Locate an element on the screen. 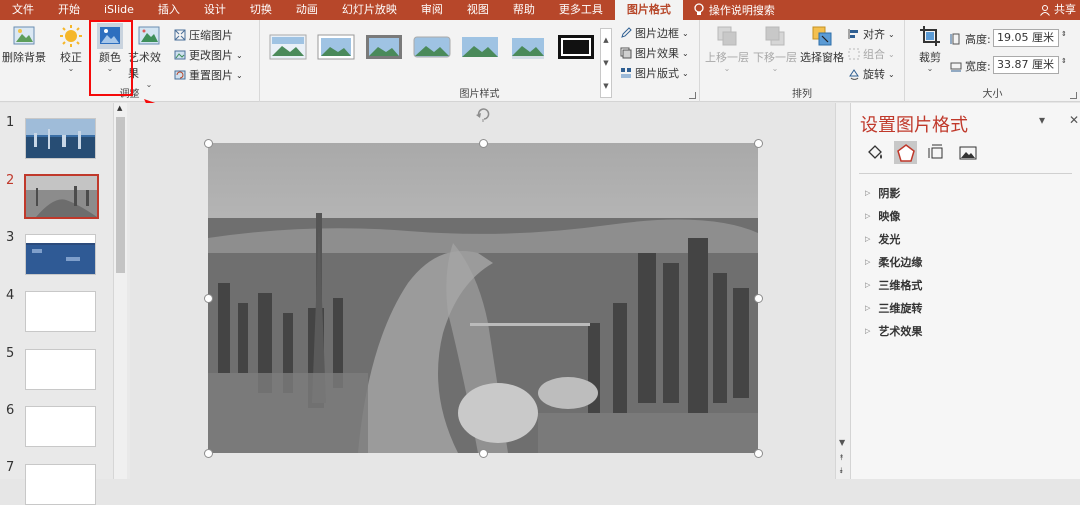 This screenshot has width=1080, height=505. picture-layout-button: 图片版式 ⌄ is located at coordinates (654, 73).